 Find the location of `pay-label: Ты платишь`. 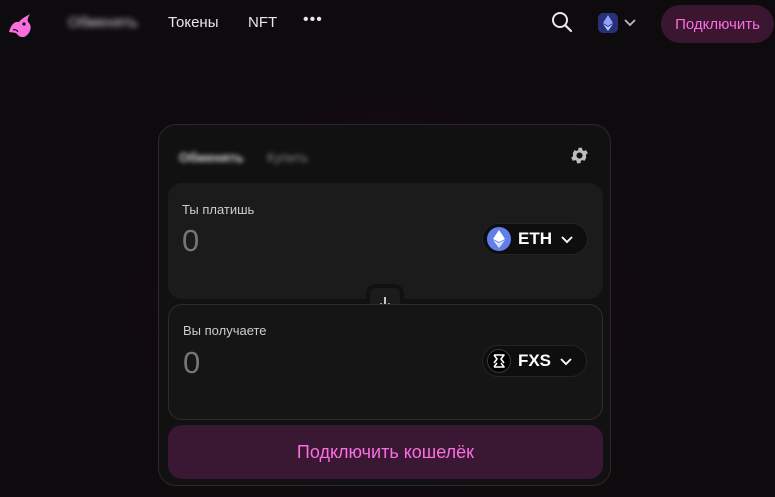

pay-label: Ты платишь is located at coordinates (218, 209).